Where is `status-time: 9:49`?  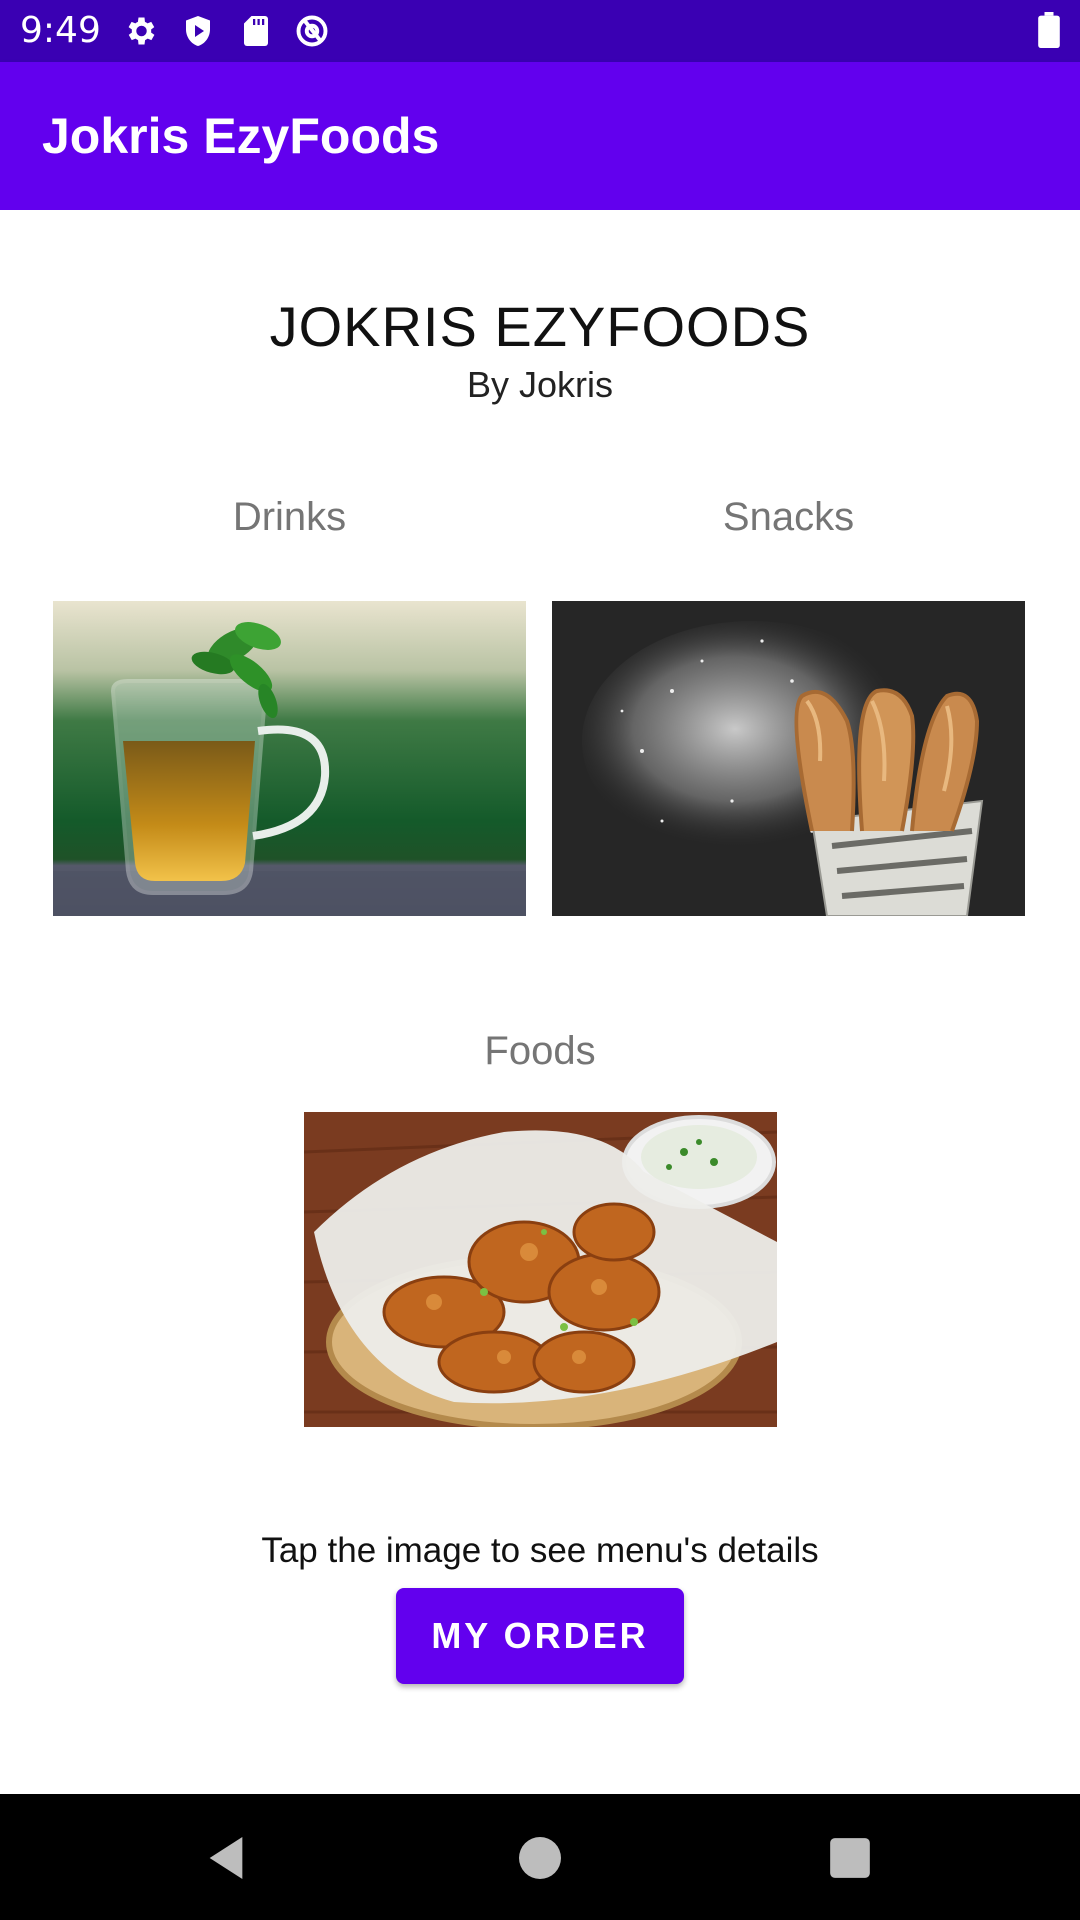
status-time: 9:49 is located at coordinates (60, 30).